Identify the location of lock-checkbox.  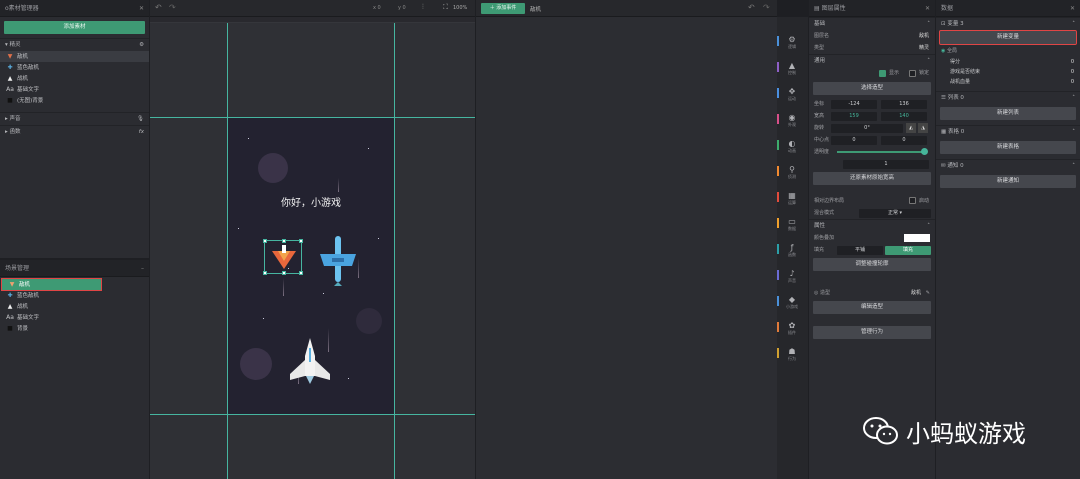
(912, 73).